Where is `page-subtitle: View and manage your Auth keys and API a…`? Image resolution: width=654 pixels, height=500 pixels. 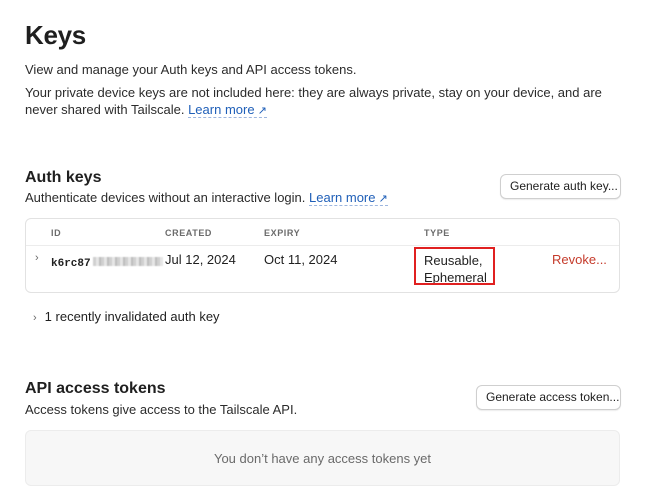 page-subtitle: View and manage your Auth keys and API a… is located at coordinates (191, 69).